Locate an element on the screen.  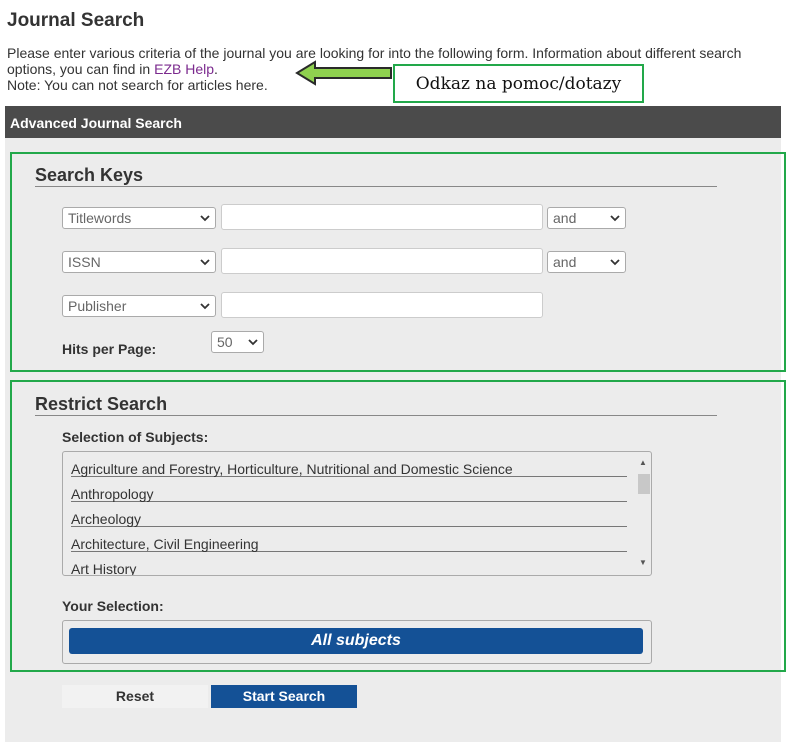
restrict-search-divider is located at coordinates (376, 415).